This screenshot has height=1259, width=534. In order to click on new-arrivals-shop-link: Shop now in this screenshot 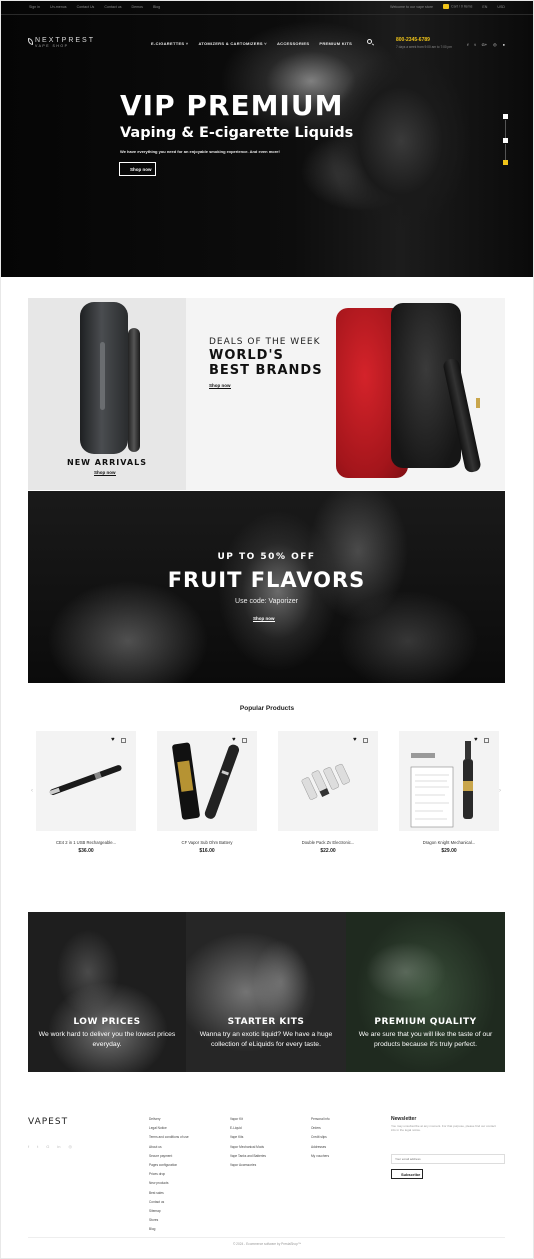, I will do `click(105, 473)`.